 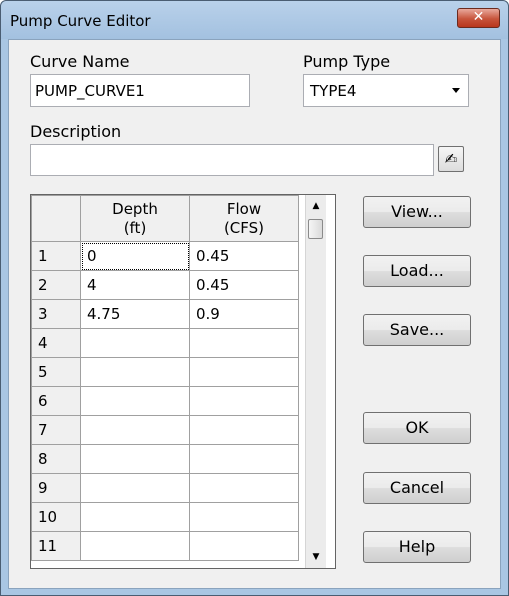 I want to click on depth-header-line2: (ft), so click(x=135, y=227).